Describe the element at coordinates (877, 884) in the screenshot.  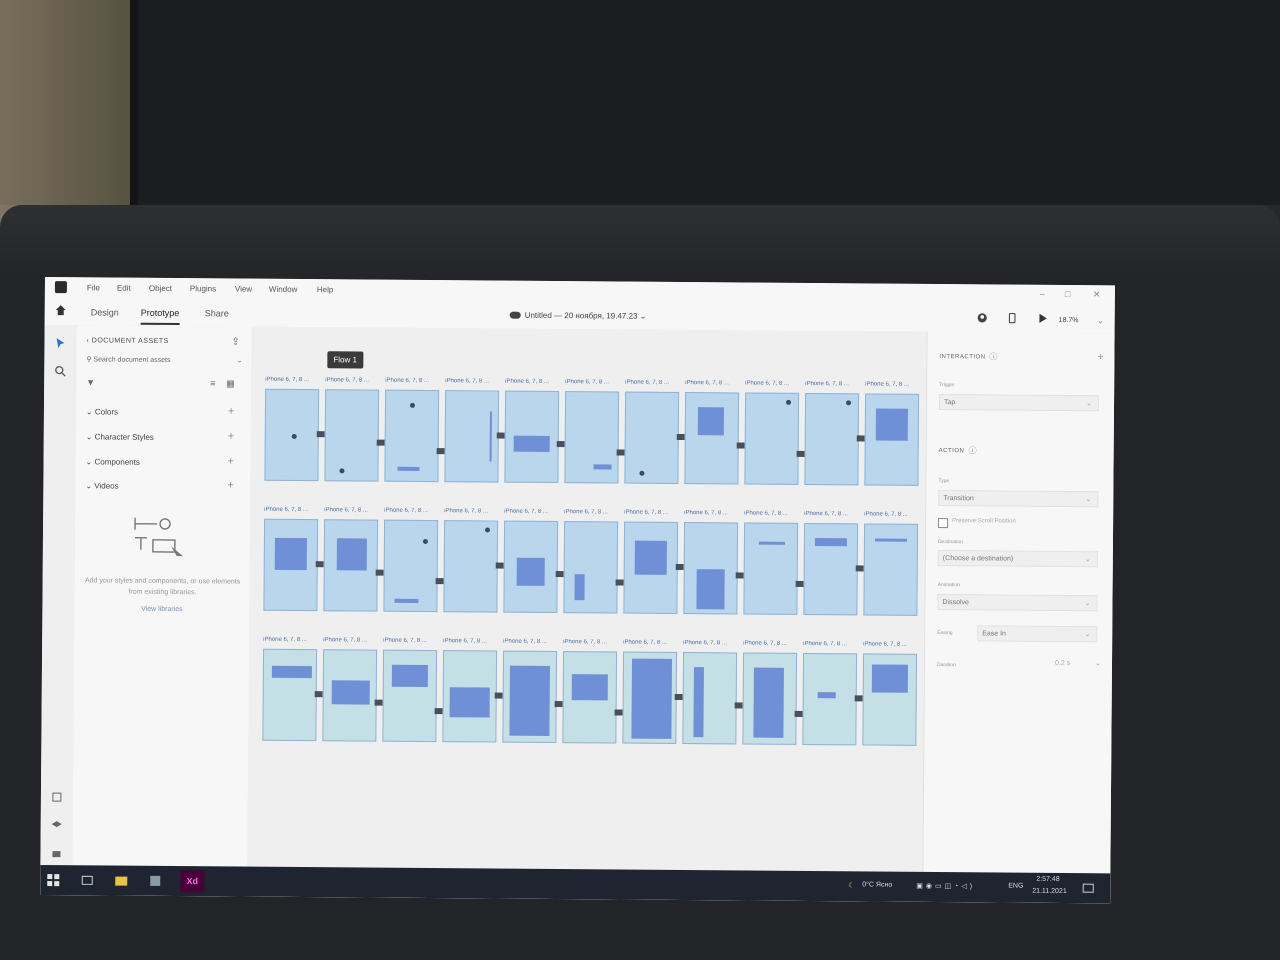
I see `weather-text: 0°C Ясно` at that location.